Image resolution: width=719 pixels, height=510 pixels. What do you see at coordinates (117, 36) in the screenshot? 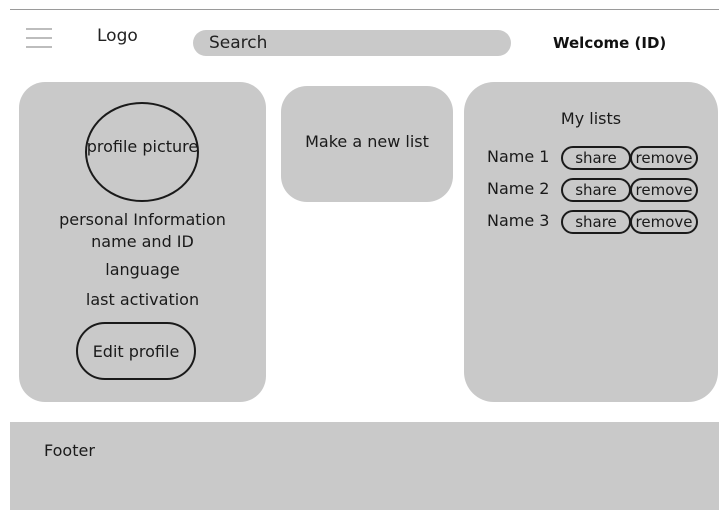
I see `logo: Logo` at bounding box center [117, 36].